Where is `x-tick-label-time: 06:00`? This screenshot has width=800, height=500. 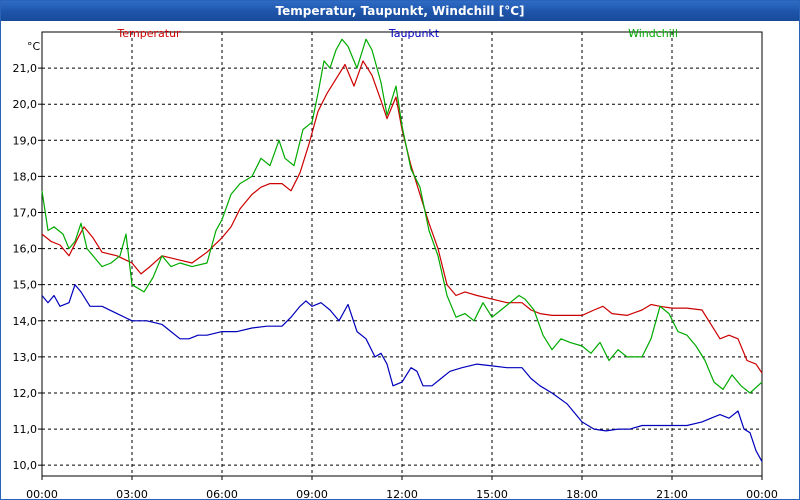
x-tick-label-time: 06:00 is located at coordinates (222, 493).